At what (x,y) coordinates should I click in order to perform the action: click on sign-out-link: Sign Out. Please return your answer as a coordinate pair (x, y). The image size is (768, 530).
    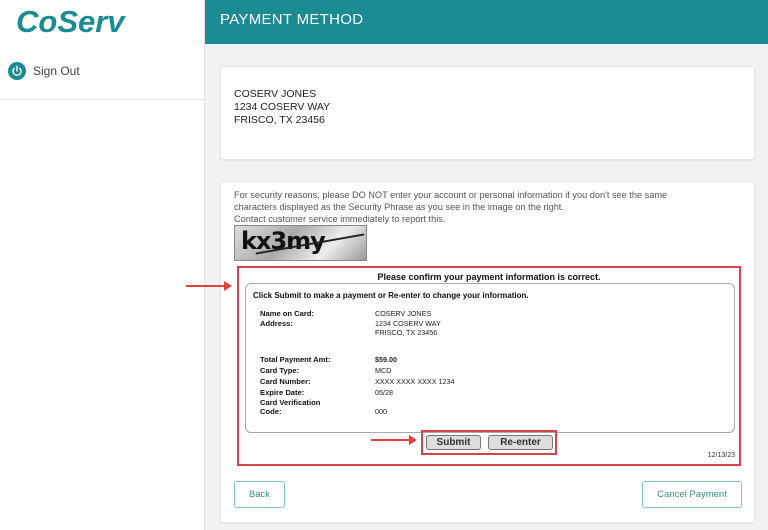
    Looking at the image, I should click on (102, 76).